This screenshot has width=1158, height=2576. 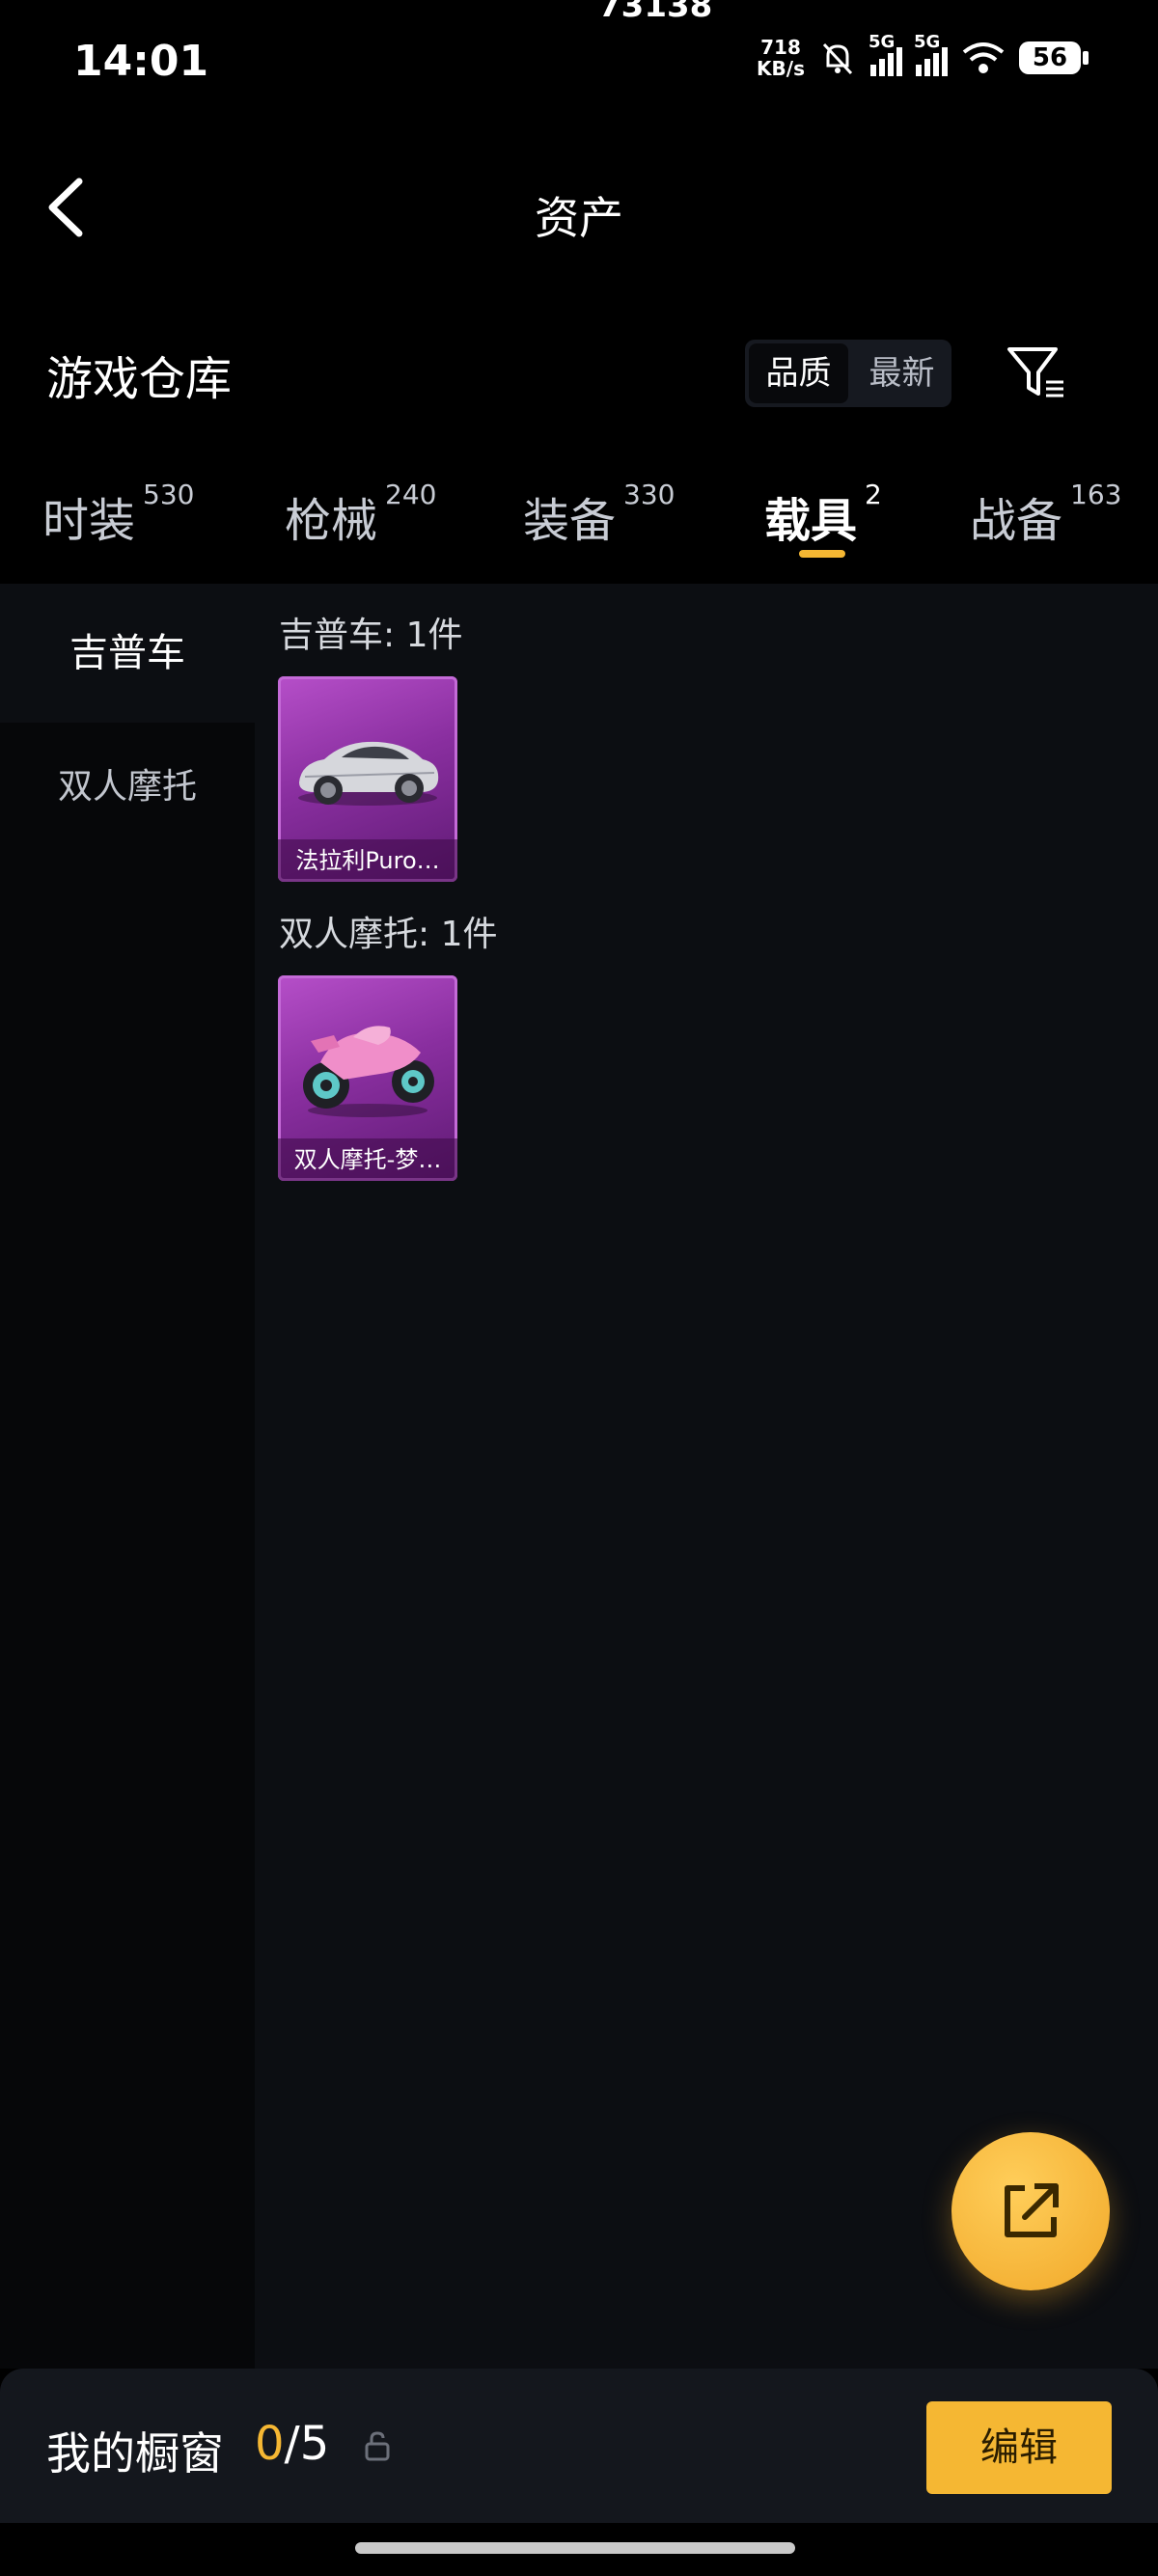 What do you see at coordinates (1016, 521) in the screenshot?
I see `tab-label: 战备` at bounding box center [1016, 521].